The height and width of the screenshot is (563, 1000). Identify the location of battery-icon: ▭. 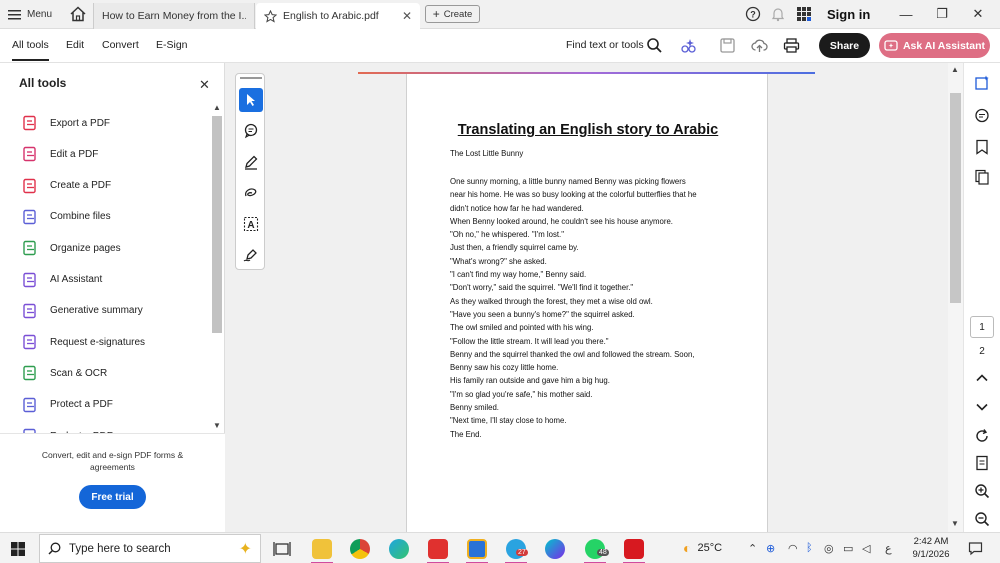
(848, 548).